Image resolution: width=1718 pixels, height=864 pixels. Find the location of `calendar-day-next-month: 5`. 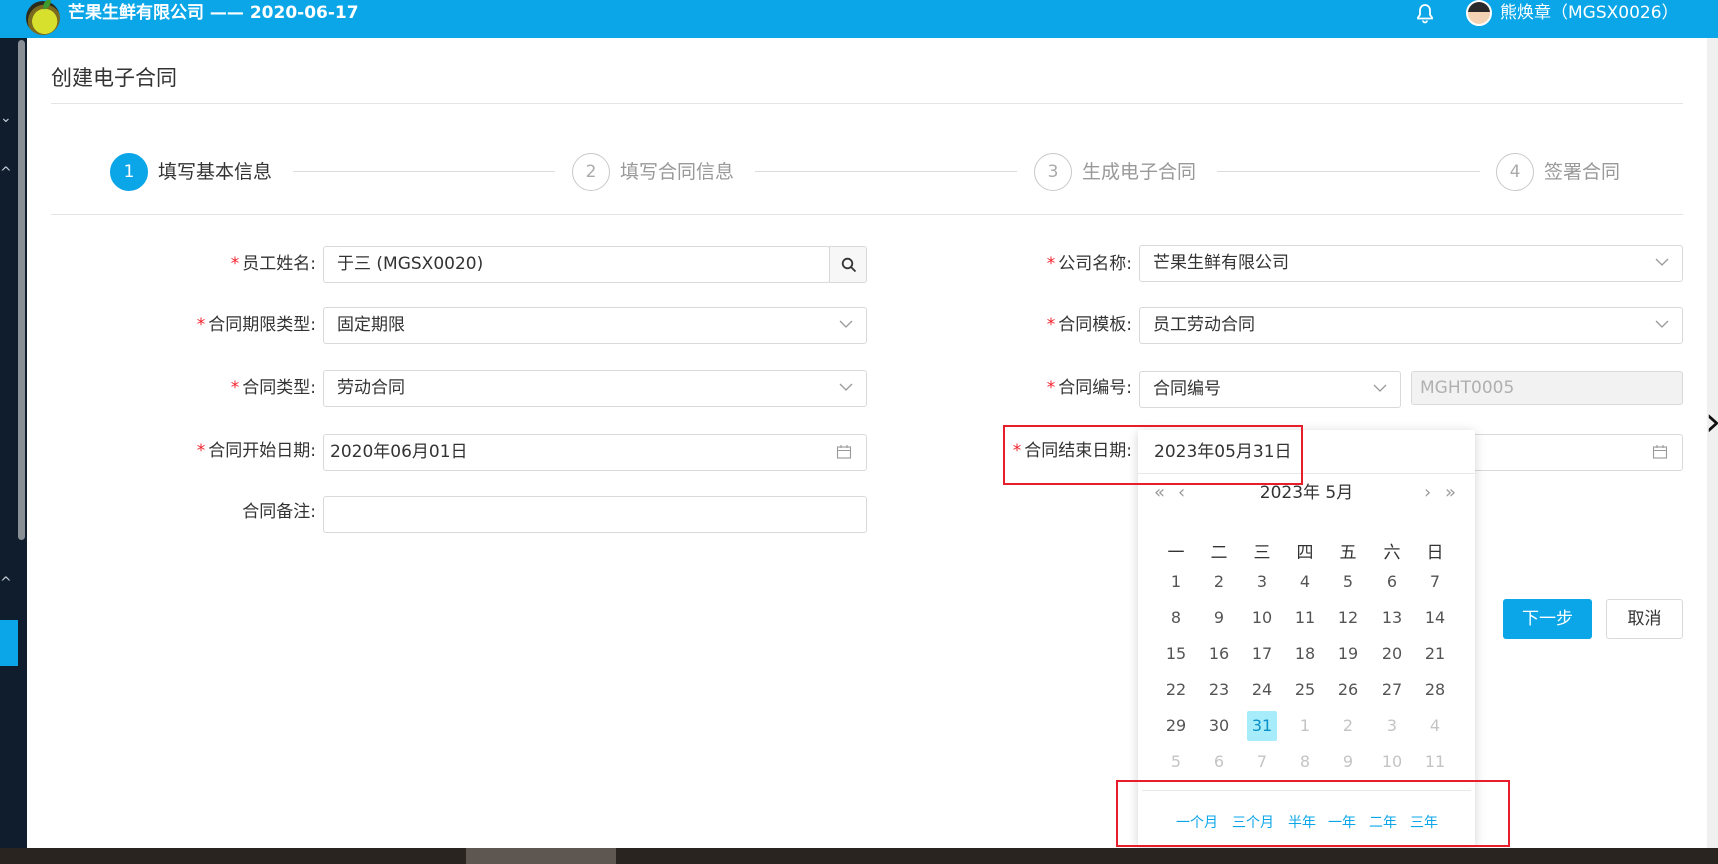

calendar-day-next-month: 5 is located at coordinates (1176, 762).